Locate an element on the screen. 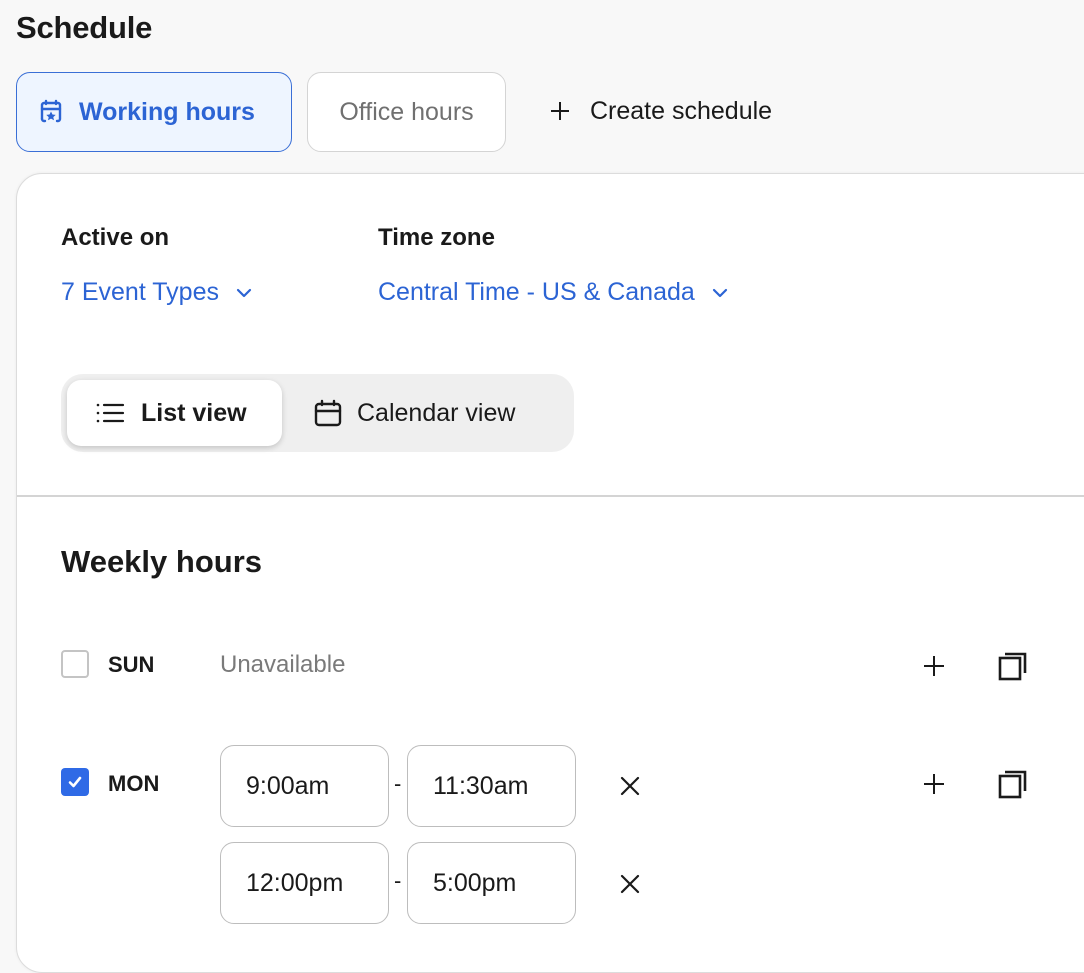 This screenshot has height=973, width=1084. mon-interval-1-remove-button is located at coordinates (630, 786).